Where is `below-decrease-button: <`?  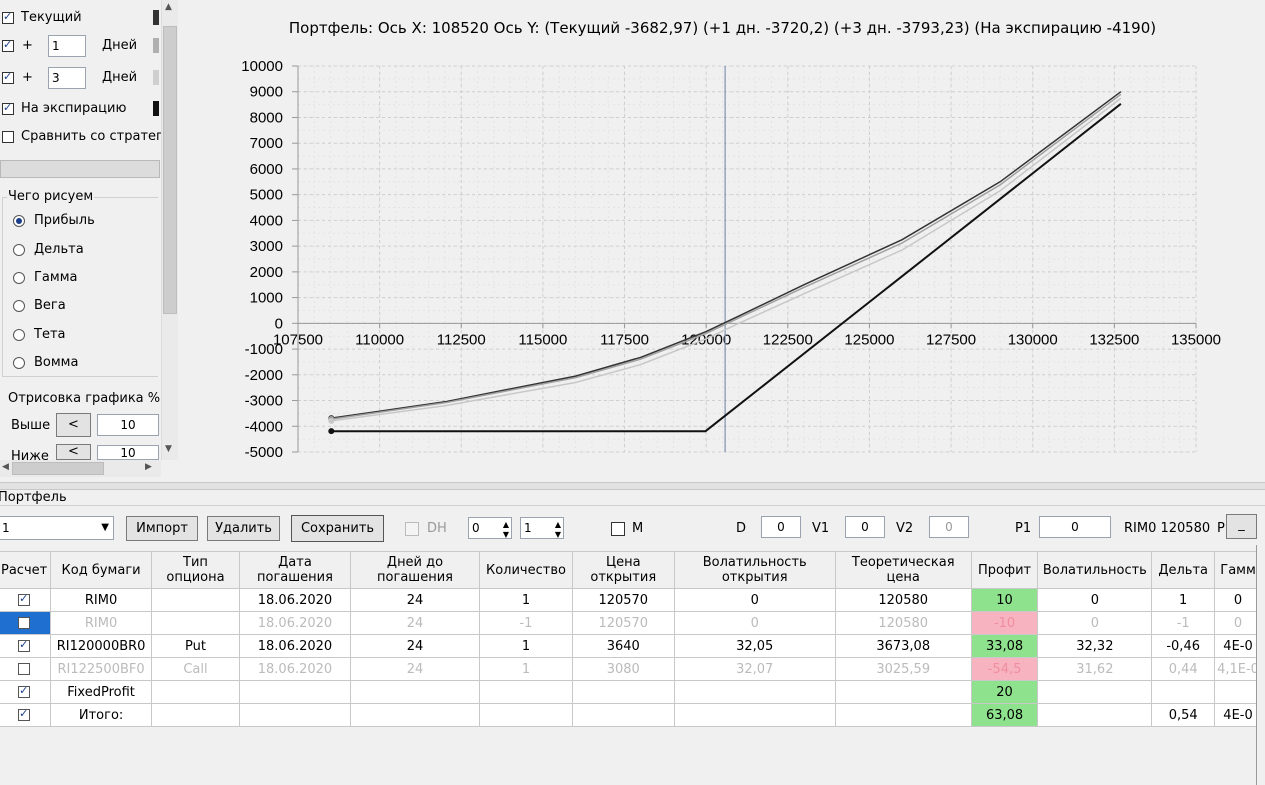
below-decrease-button: < is located at coordinates (73, 452).